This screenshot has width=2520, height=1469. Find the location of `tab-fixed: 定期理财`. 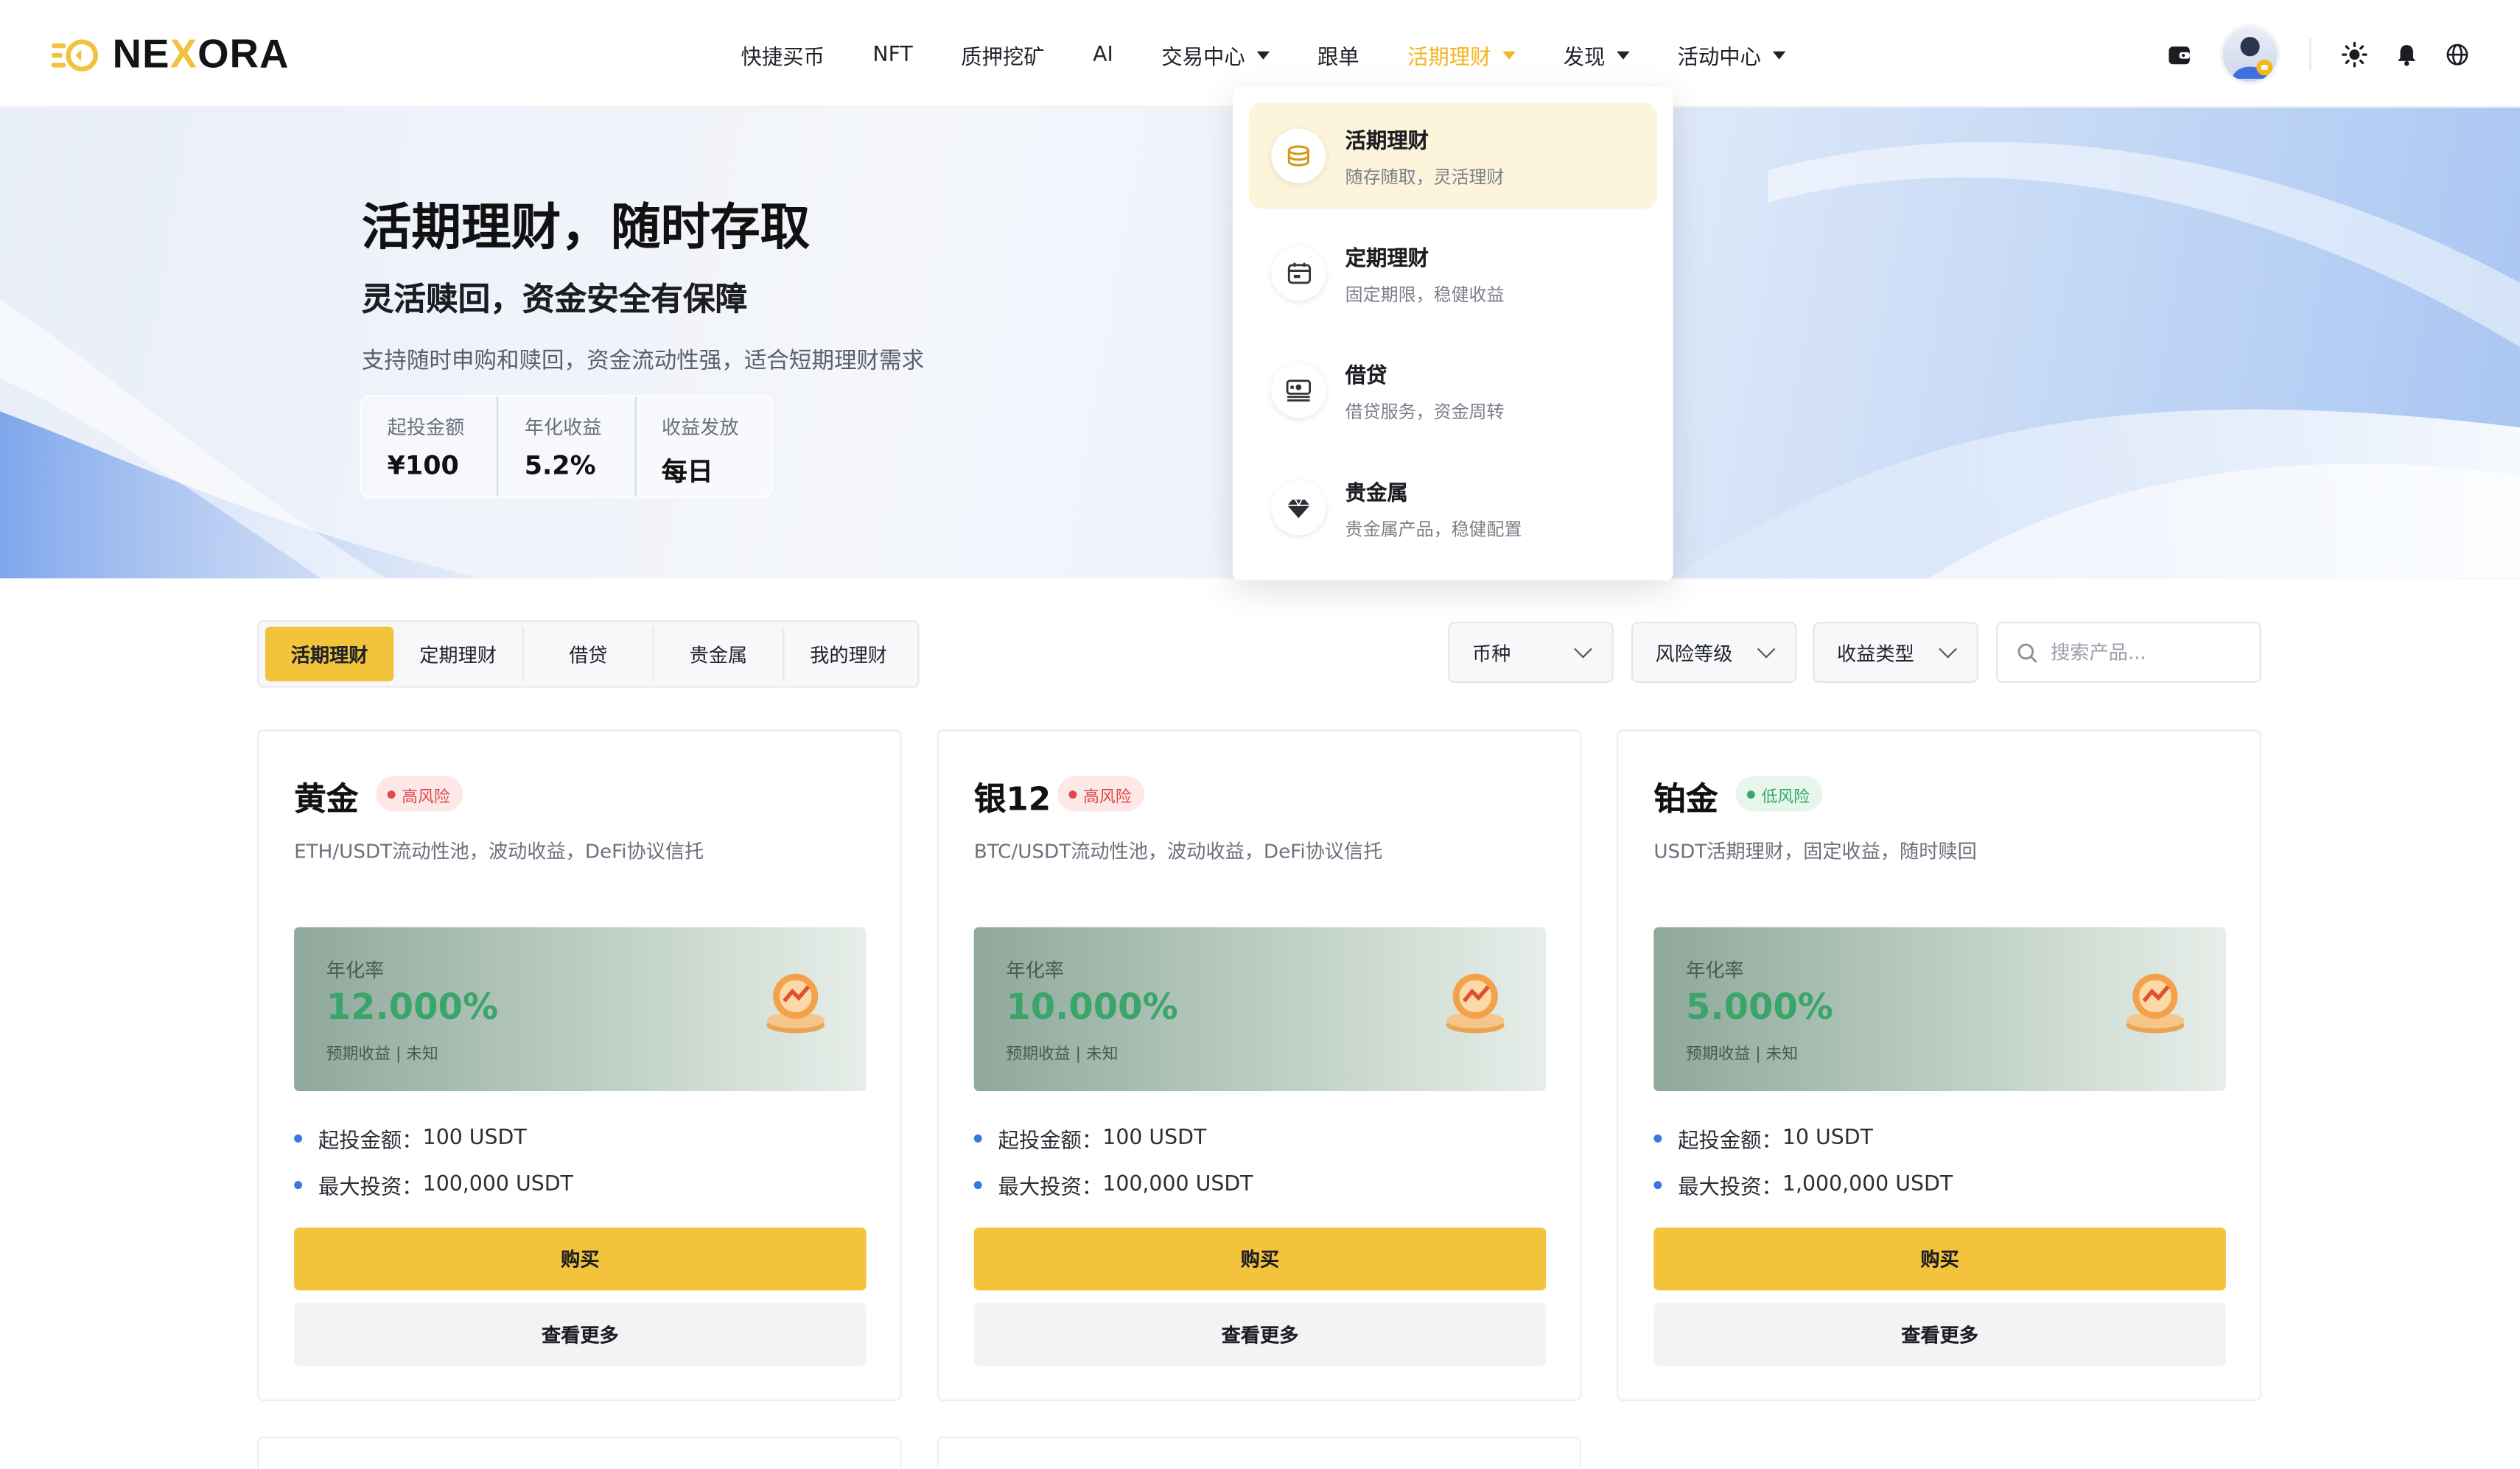

tab-fixed: 定期理财 is located at coordinates (459, 653).